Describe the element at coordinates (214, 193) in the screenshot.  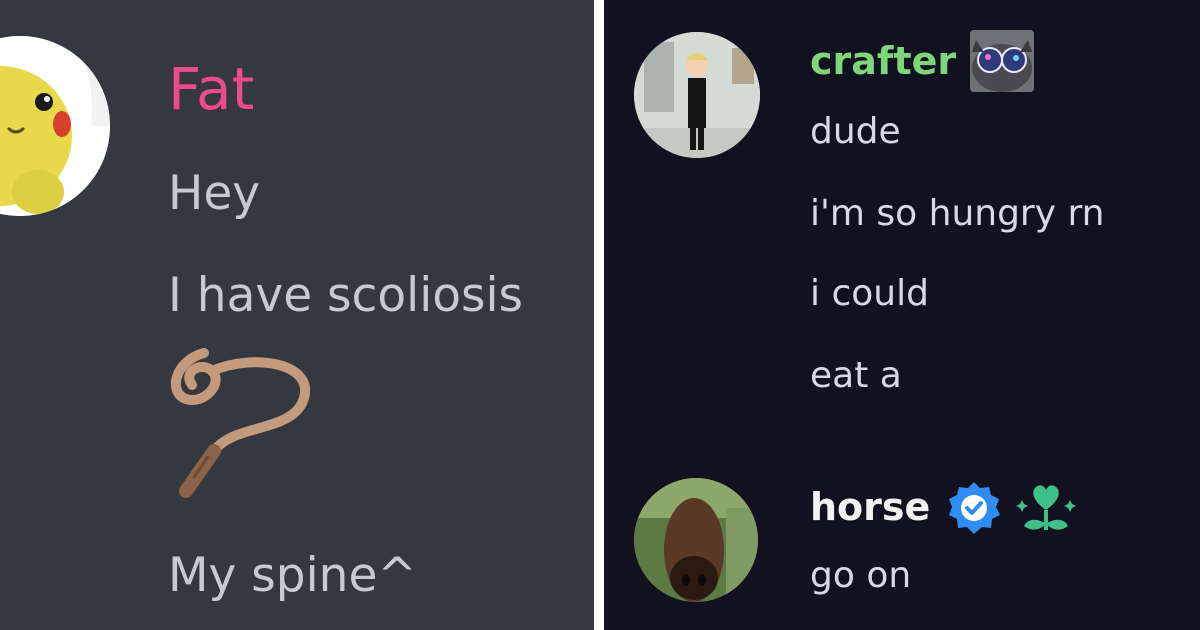
I see `message-text: Hey` at that location.